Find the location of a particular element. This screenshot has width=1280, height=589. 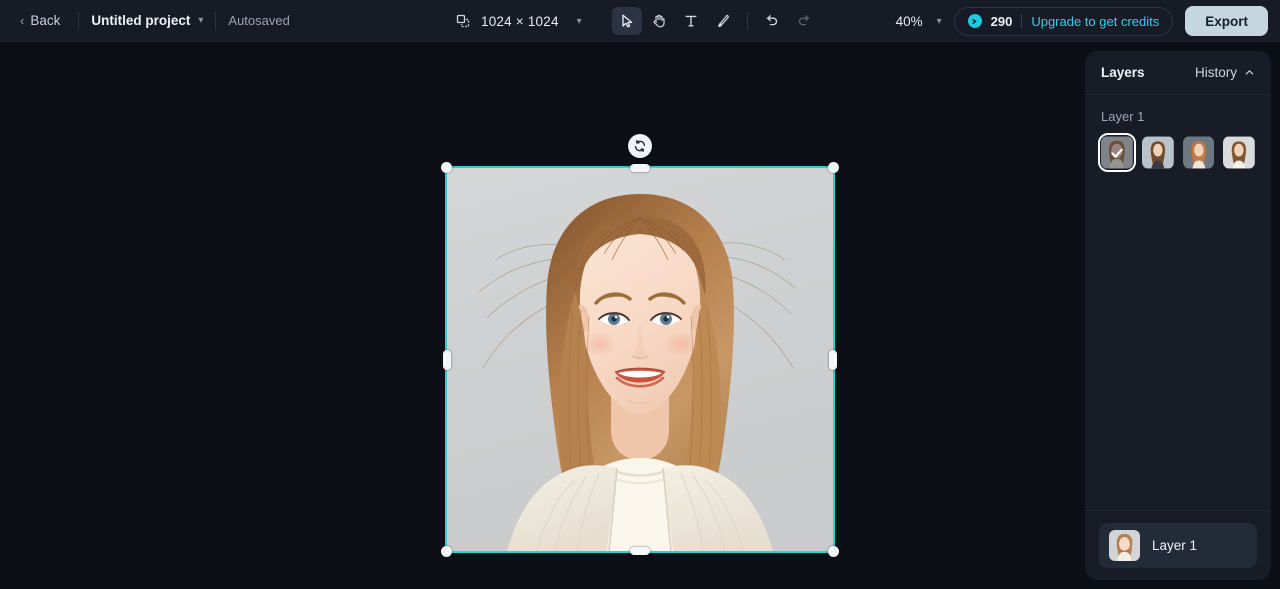

layers-panel-title: Layers is located at coordinates (1123, 72).